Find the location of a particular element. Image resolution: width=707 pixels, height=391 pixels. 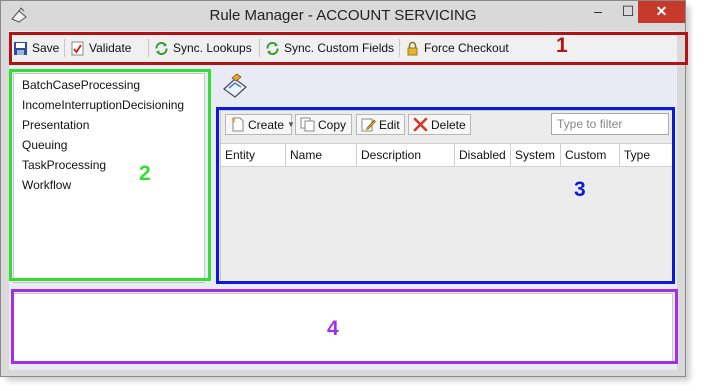

callout-number-4: 4 is located at coordinates (333, 328).